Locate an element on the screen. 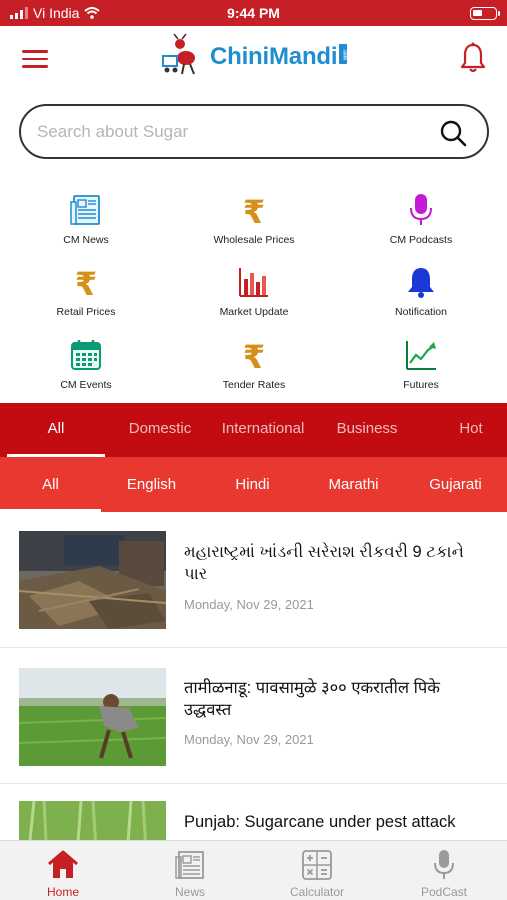  brand-name: ChiniMandi .com is located at coordinates (279, 57).